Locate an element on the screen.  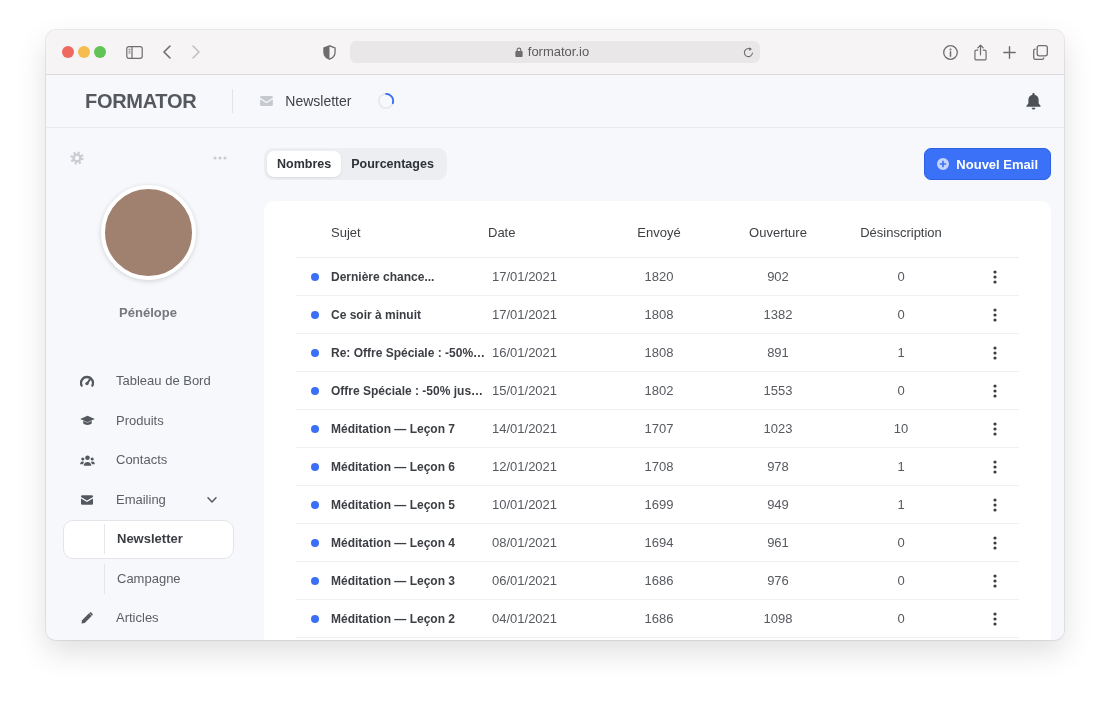
nav-item: Newsletter is located at coordinates (148, 539).